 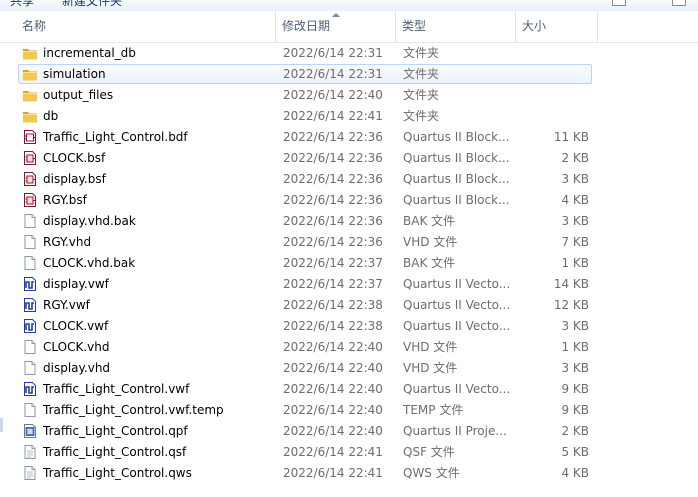 What do you see at coordinates (571, 305) in the screenshot?
I see `file-size: 12 KB` at bounding box center [571, 305].